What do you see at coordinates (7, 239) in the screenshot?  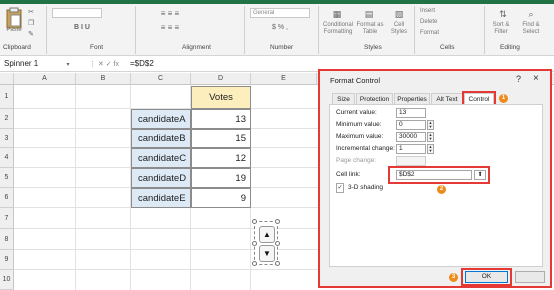 I see `row-header-8: 8` at bounding box center [7, 239].